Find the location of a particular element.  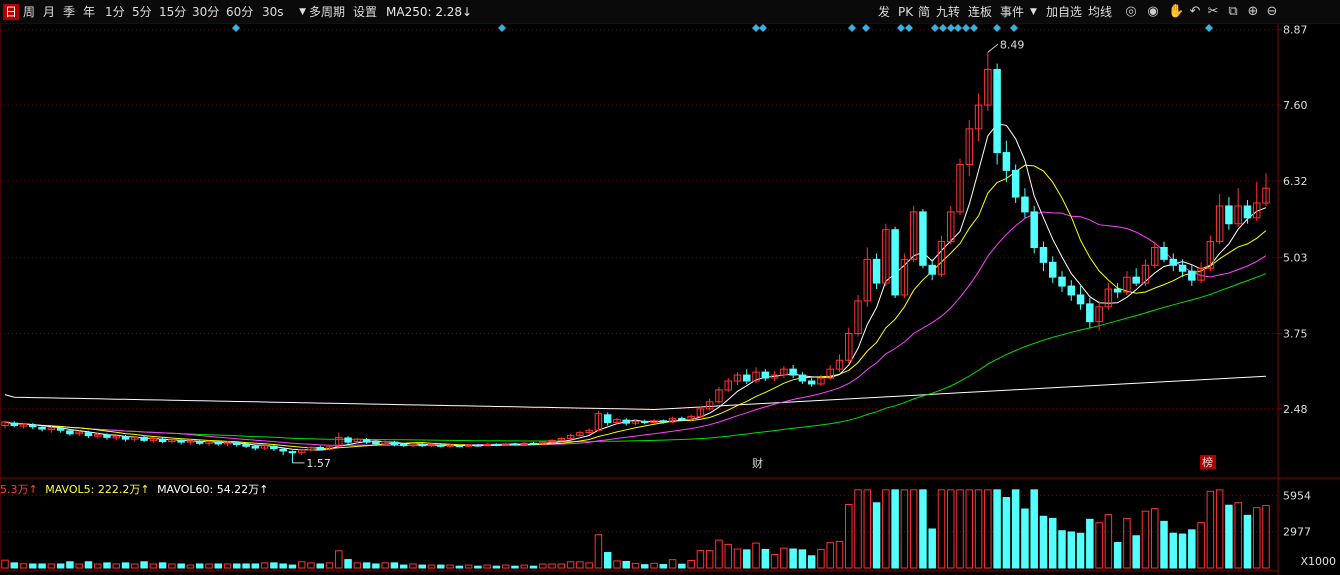

period-1-button: 周 is located at coordinates (29, 12).